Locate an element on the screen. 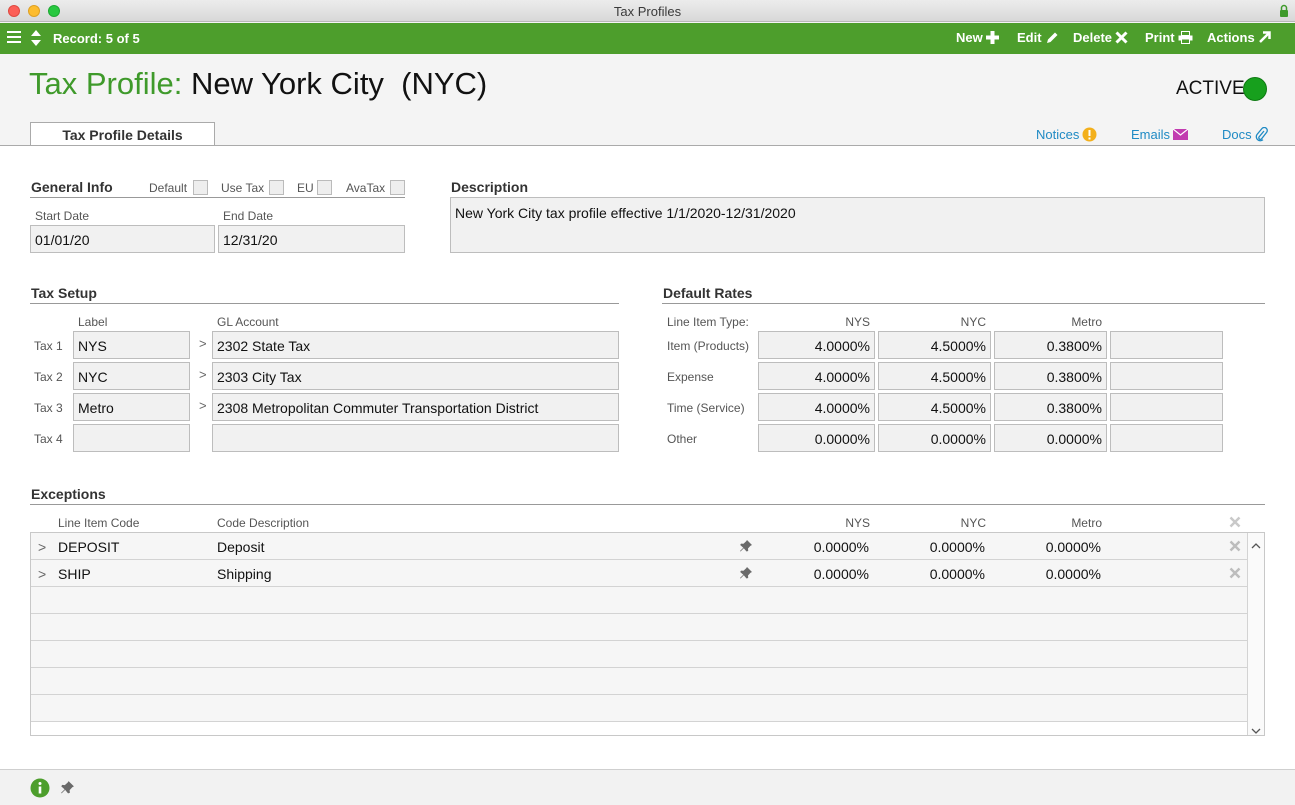  start-date-label: Start Date is located at coordinates (62, 216).